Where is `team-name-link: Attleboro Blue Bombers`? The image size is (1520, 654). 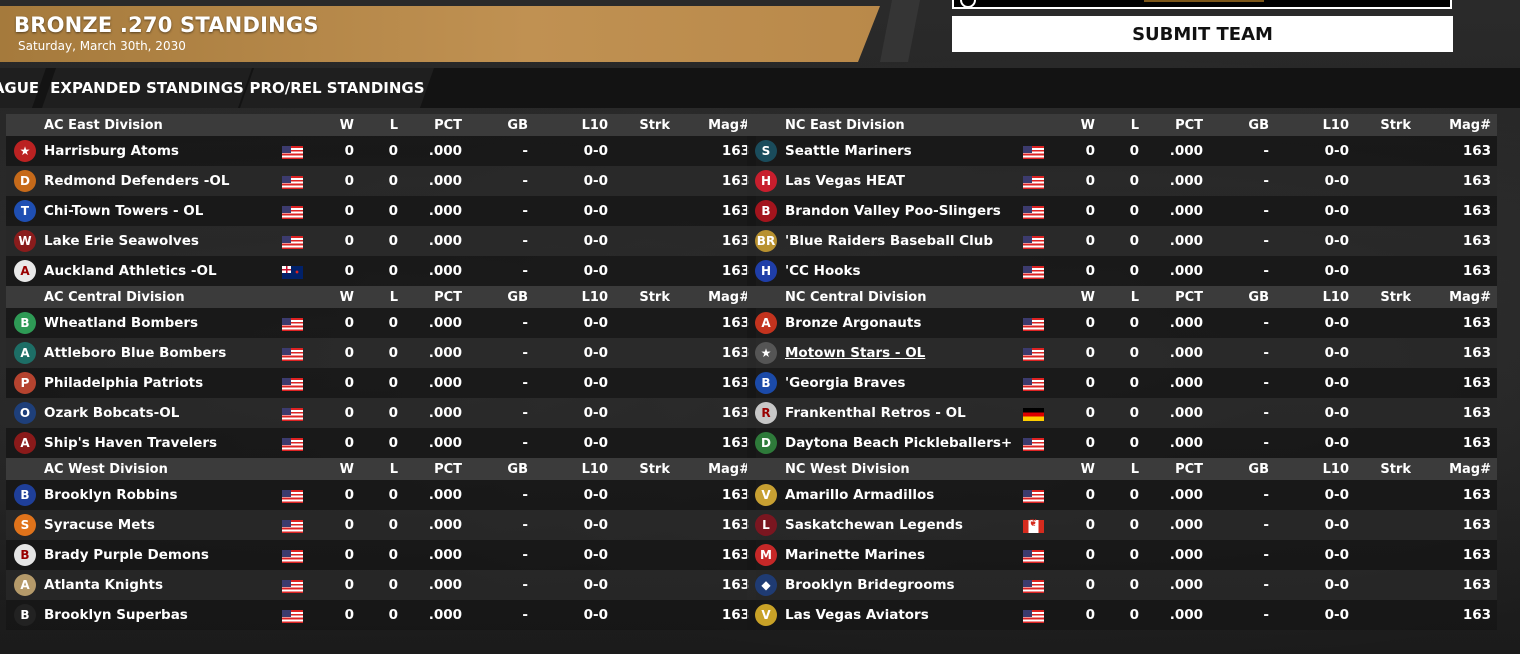 team-name-link: Attleboro Blue Bombers is located at coordinates (163, 353).